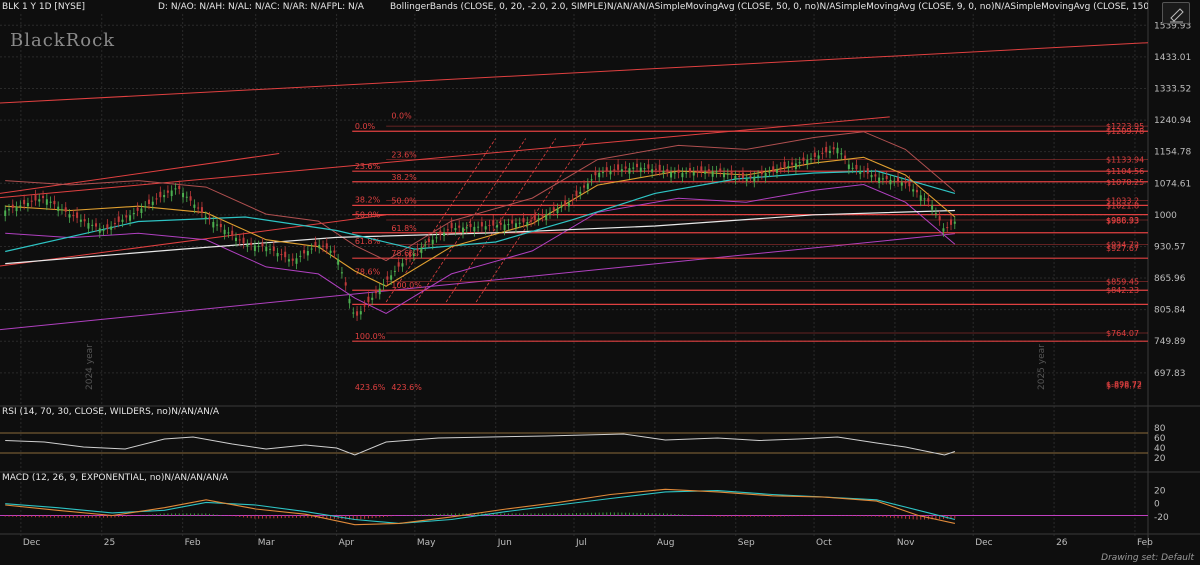  What do you see at coordinates (63, 40) in the screenshot?
I see `blackrock-logo: BlackRock` at bounding box center [63, 40].